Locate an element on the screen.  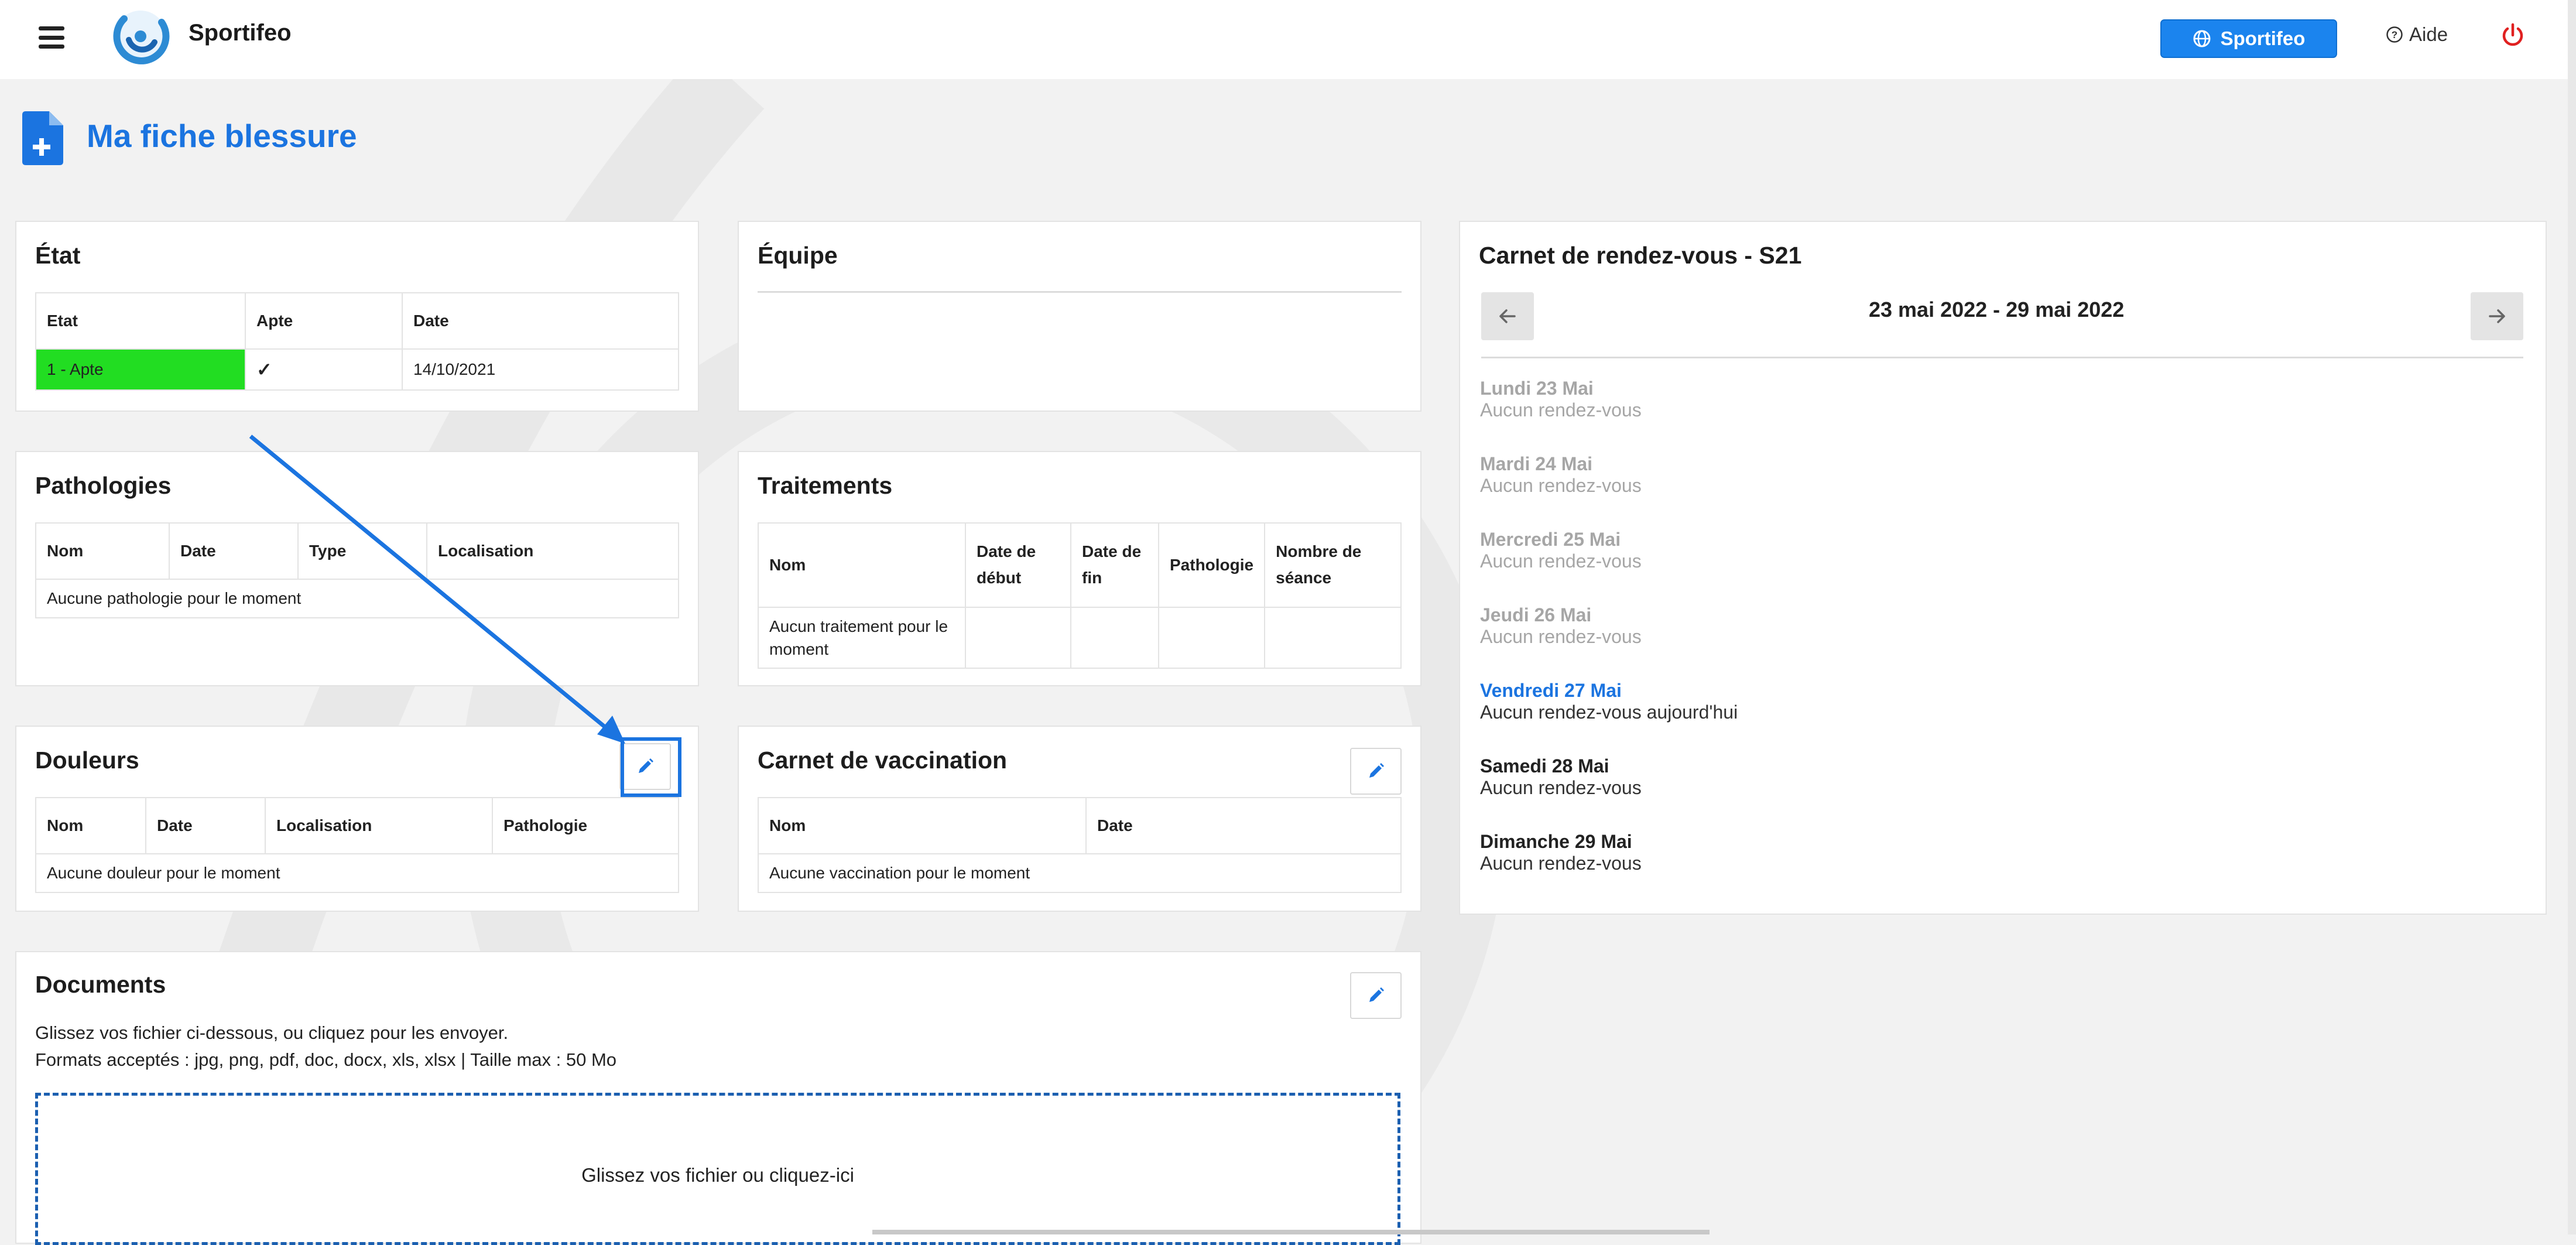
annotation-arrow is located at coordinates (437, 590).